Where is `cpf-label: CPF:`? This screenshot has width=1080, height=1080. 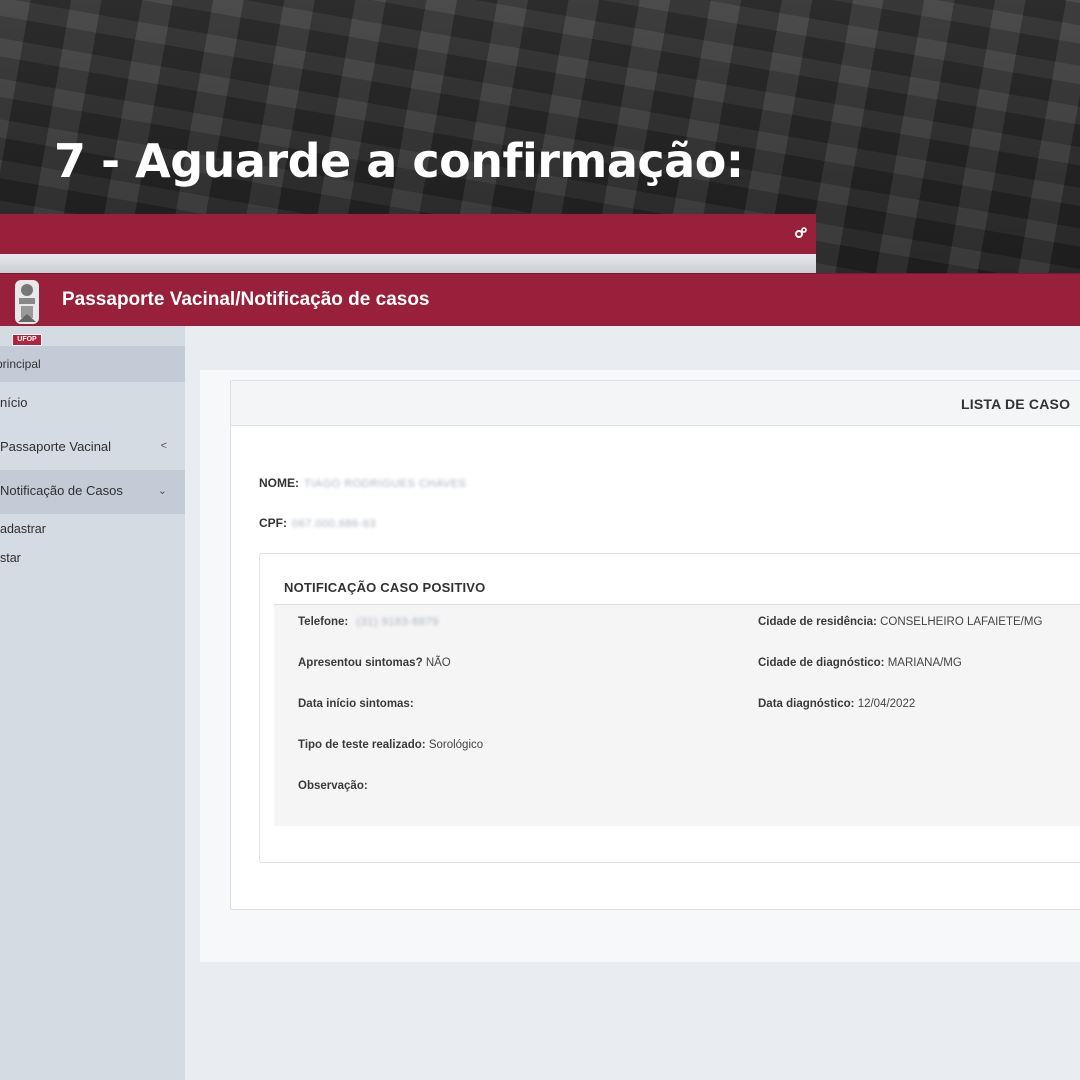 cpf-label: CPF: is located at coordinates (273, 523).